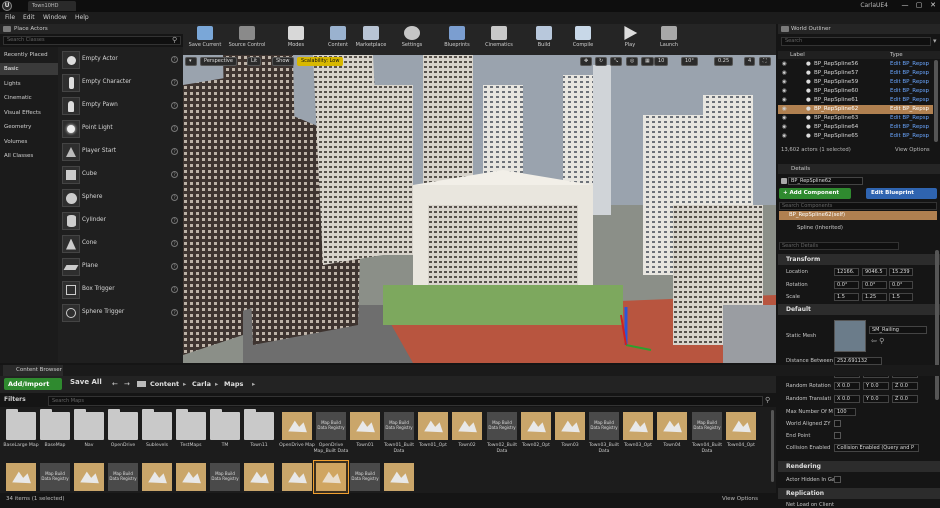 The image size is (940, 508). What do you see at coordinates (876, 399) in the screenshot?
I see `random-trans-y: Y 0.0` at bounding box center [876, 399].